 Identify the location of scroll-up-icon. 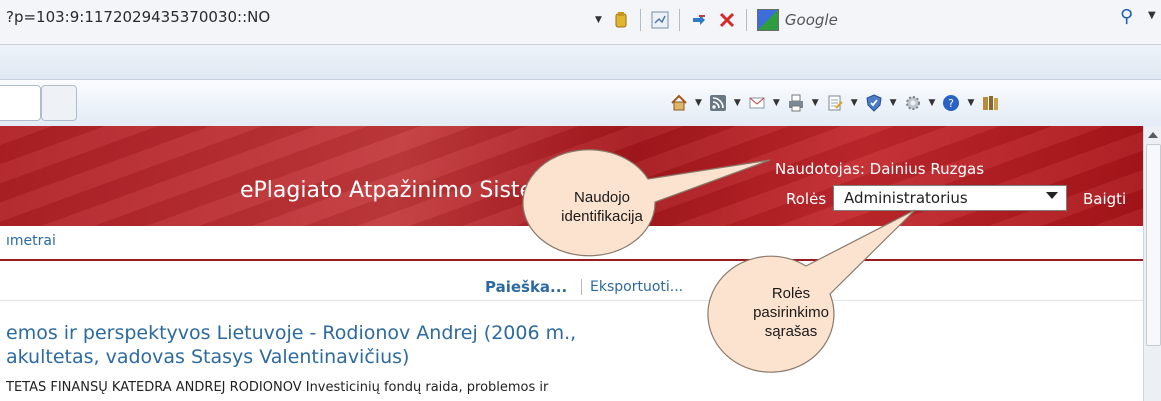
(1153, 135).